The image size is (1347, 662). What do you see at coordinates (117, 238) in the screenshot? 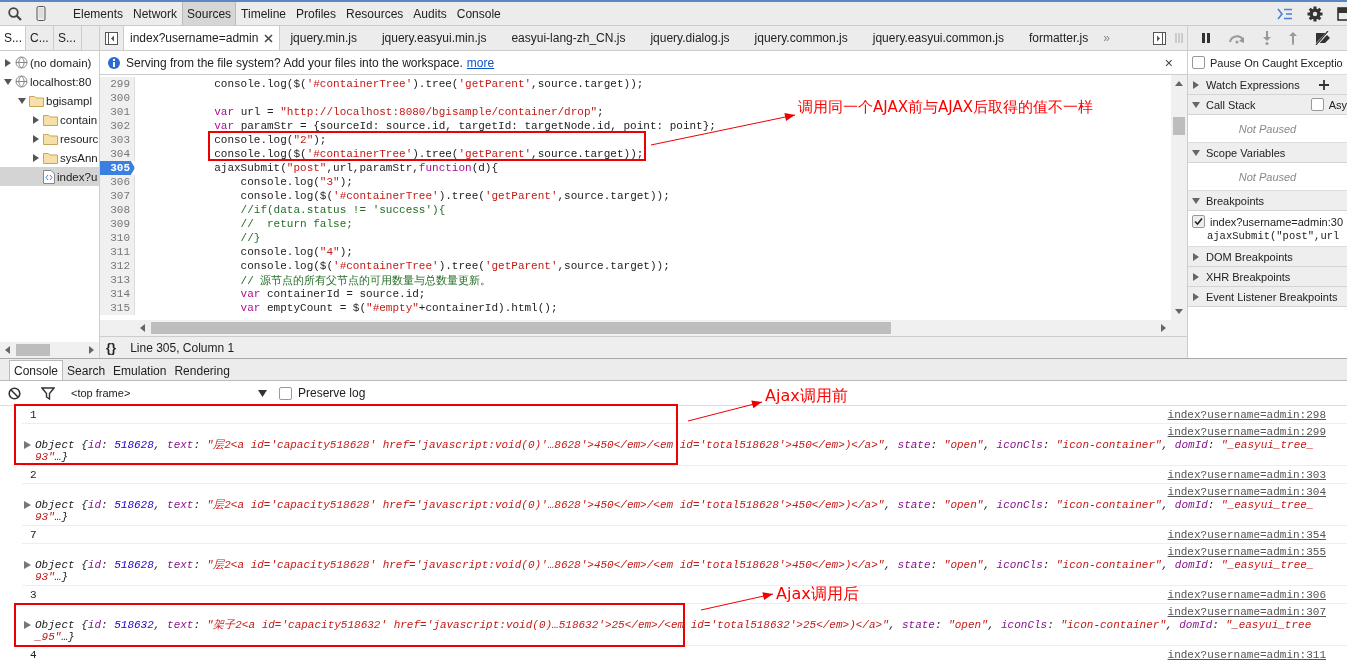
I see `line-number: 310` at bounding box center [117, 238].